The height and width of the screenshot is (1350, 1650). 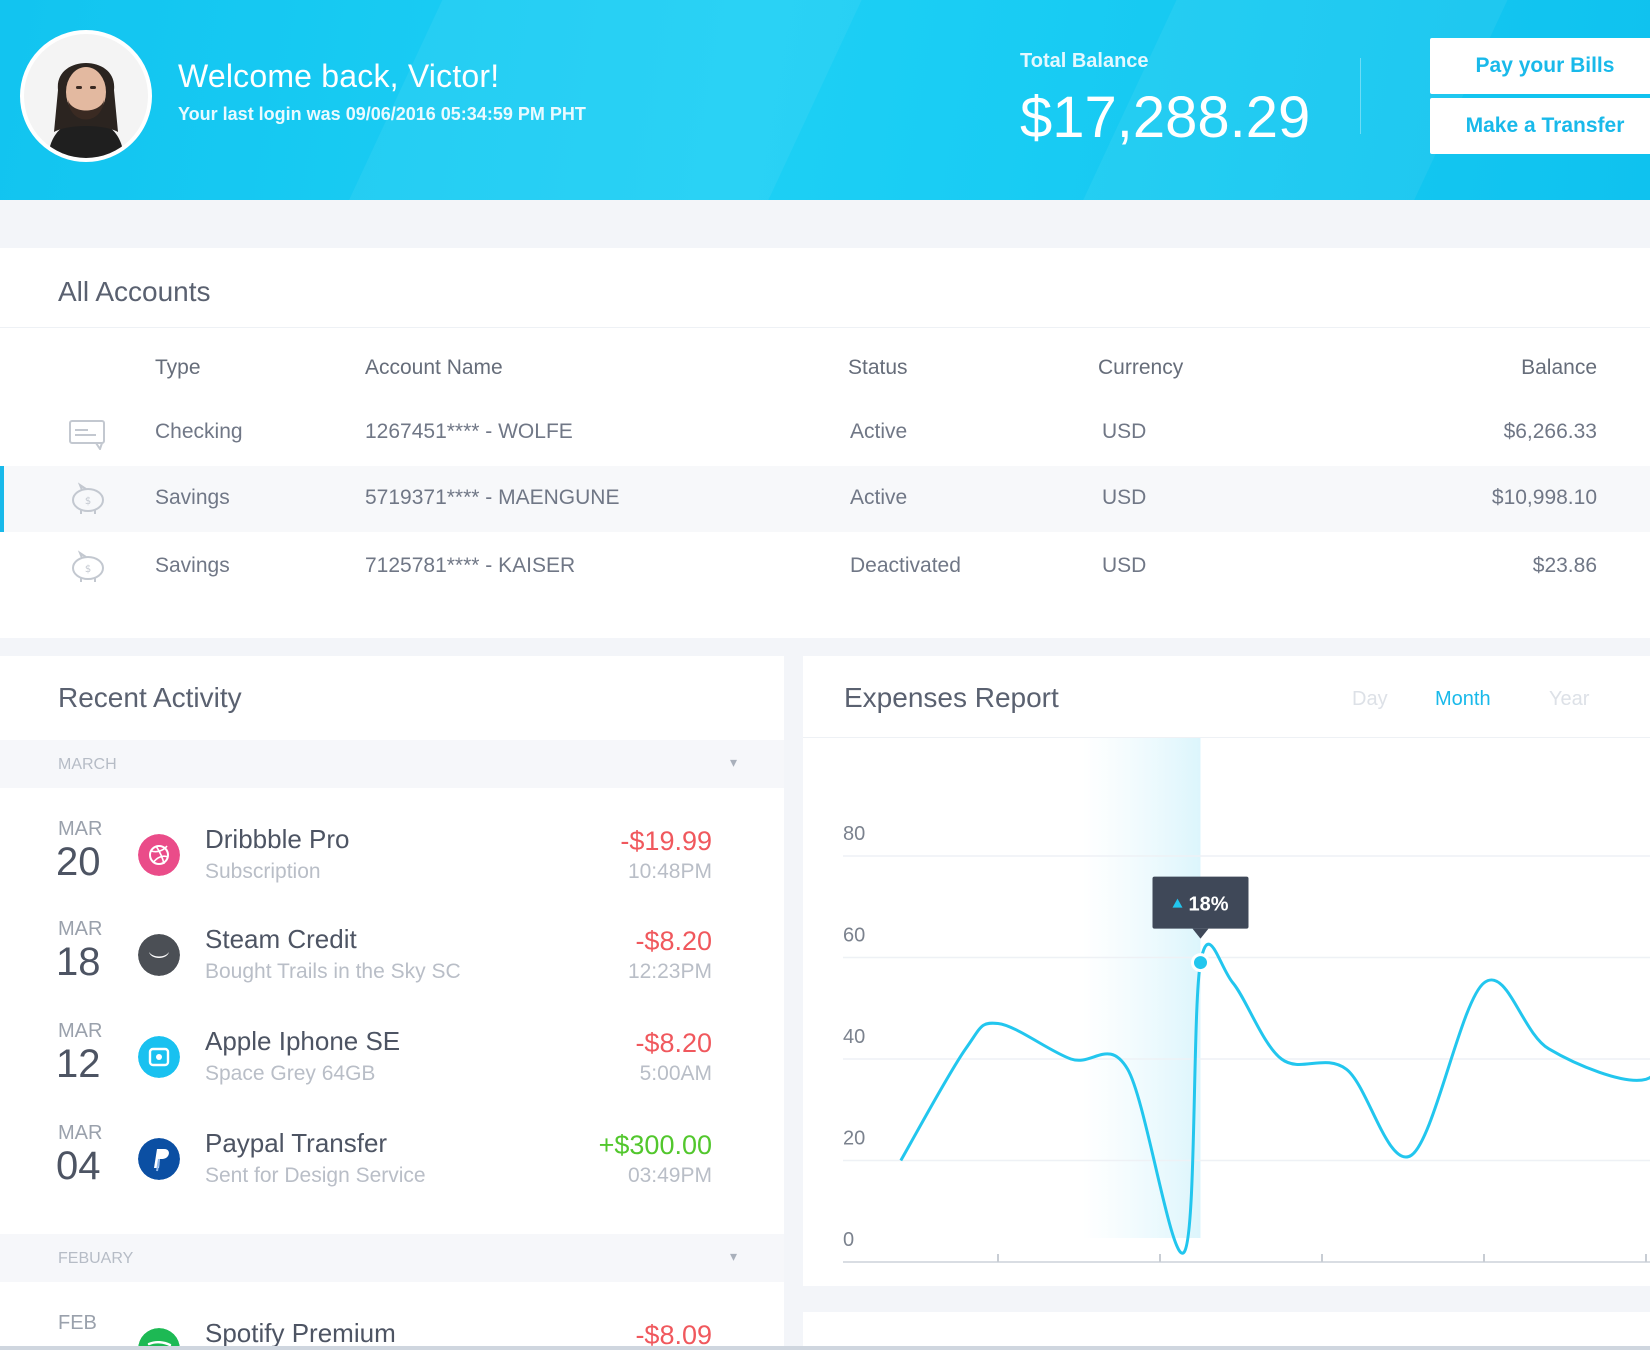 What do you see at coordinates (134, 291) in the screenshot?
I see `all-accounts-title: All Accounts` at bounding box center [134, 291].